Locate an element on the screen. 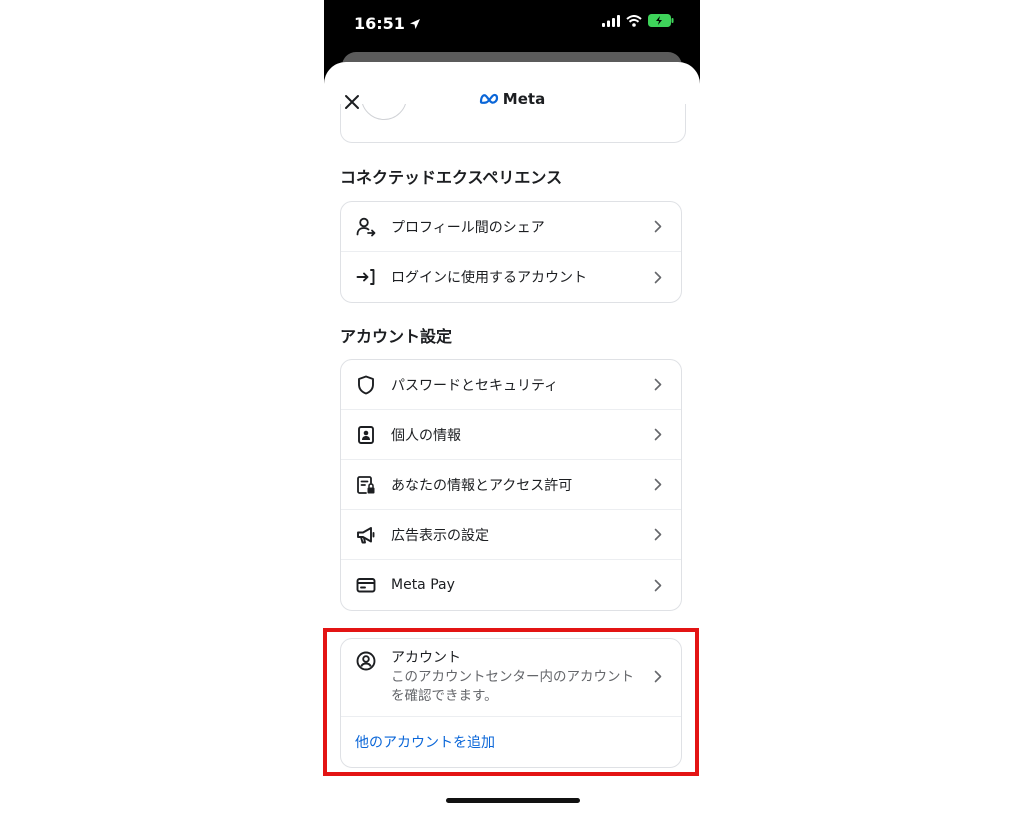 This screenshot has width=1024, height=813. profile-share-icon is located at coordinates (366, 226).